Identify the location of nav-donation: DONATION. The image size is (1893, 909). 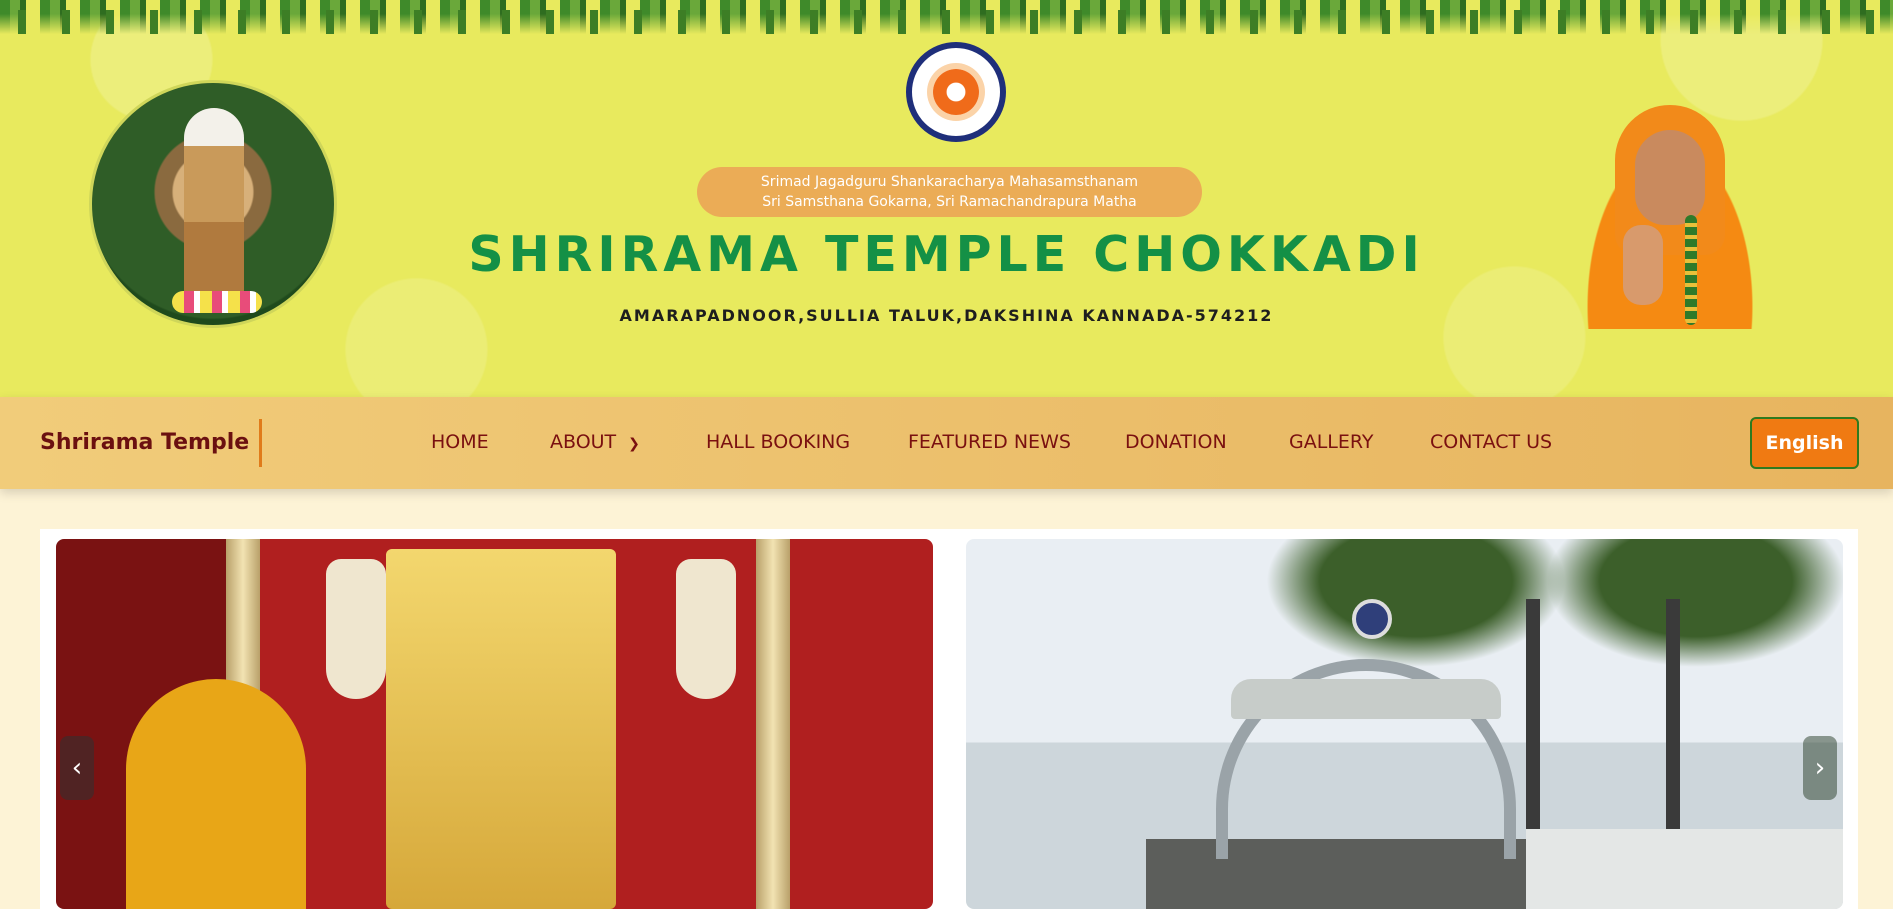
(1176, 442).